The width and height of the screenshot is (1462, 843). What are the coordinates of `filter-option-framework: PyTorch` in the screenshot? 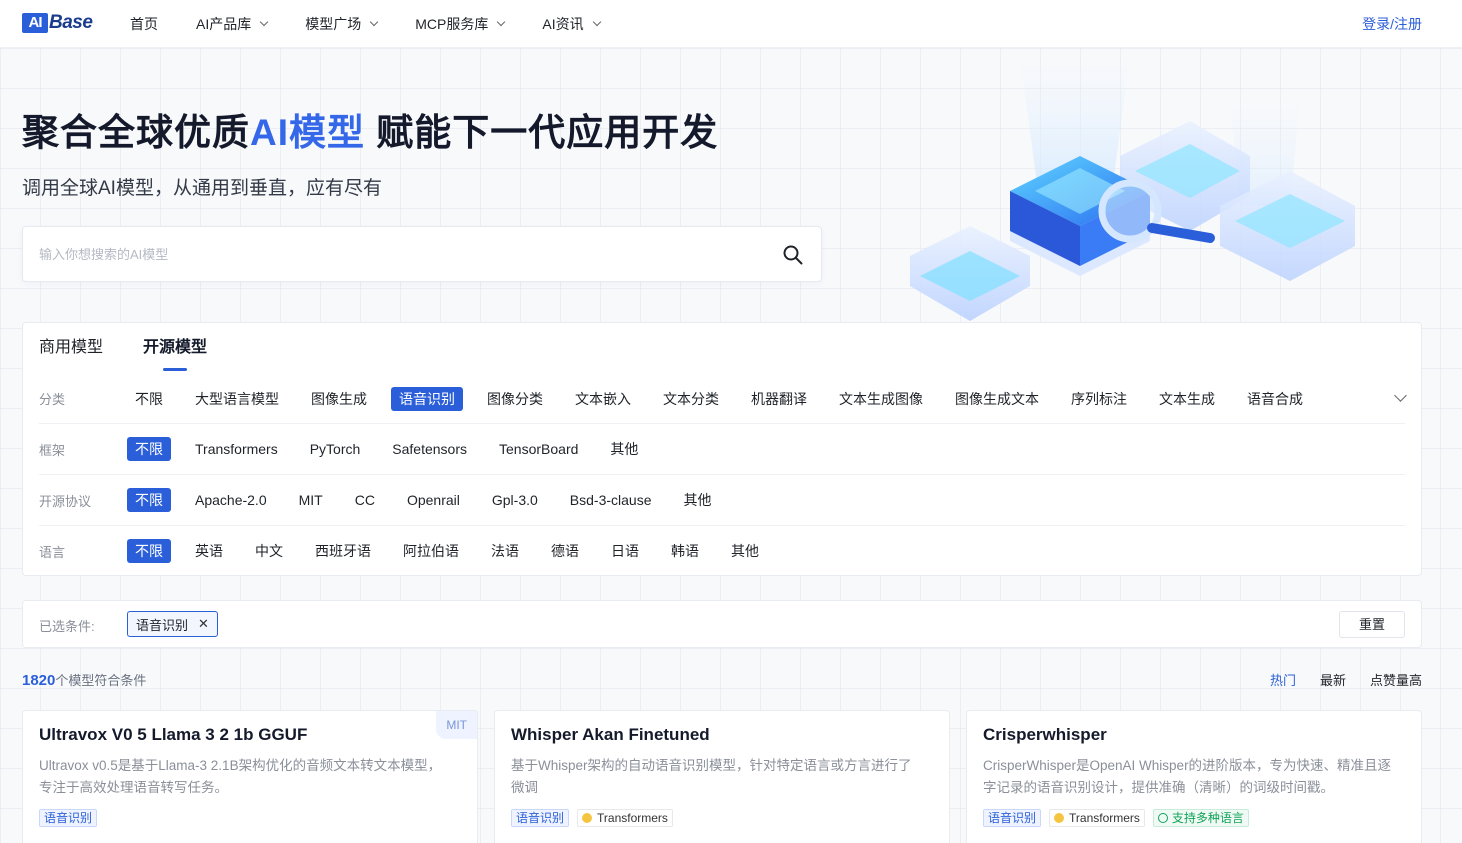 It's located at (335, 449).